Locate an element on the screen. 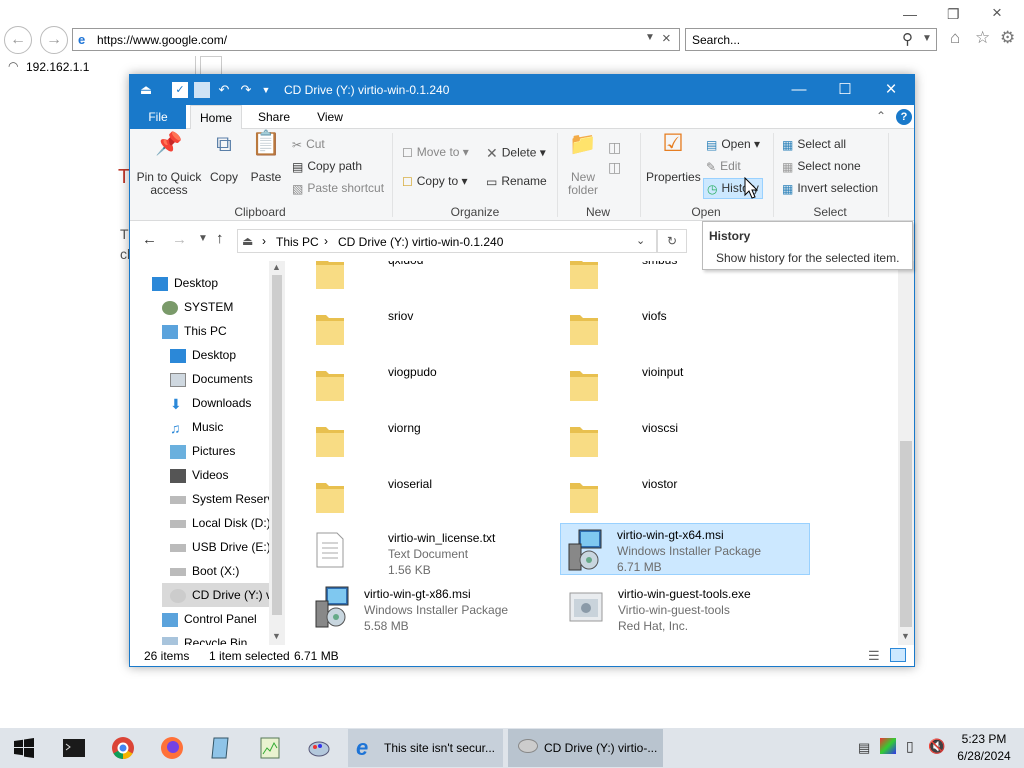 This screenshot has width=1024, height=768. tree-item-documents: Documents is located at coordinates (211, 379).